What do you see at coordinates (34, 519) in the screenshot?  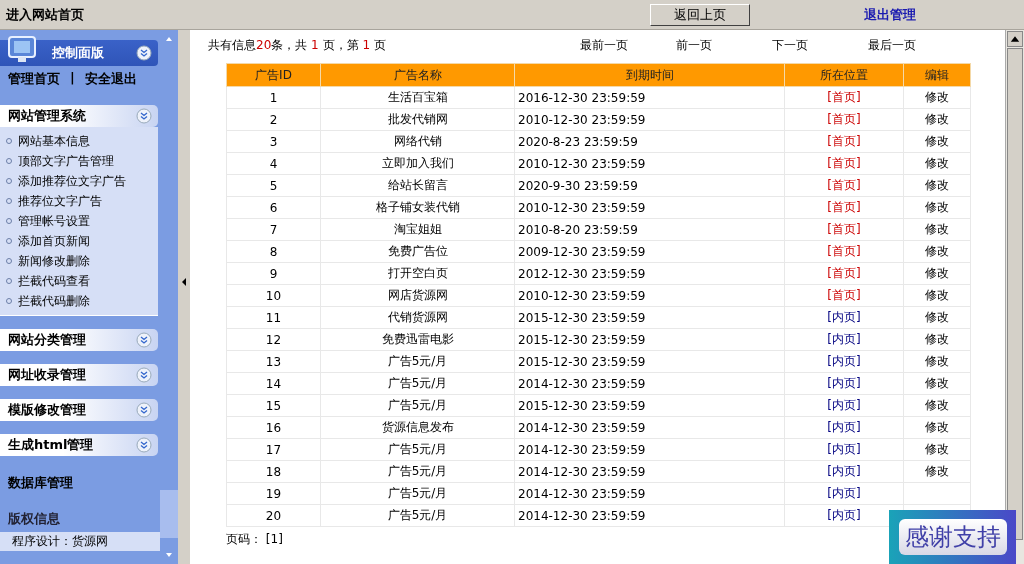 I see `copyright-heading: 版权信息` at bounding box center [34, 519].